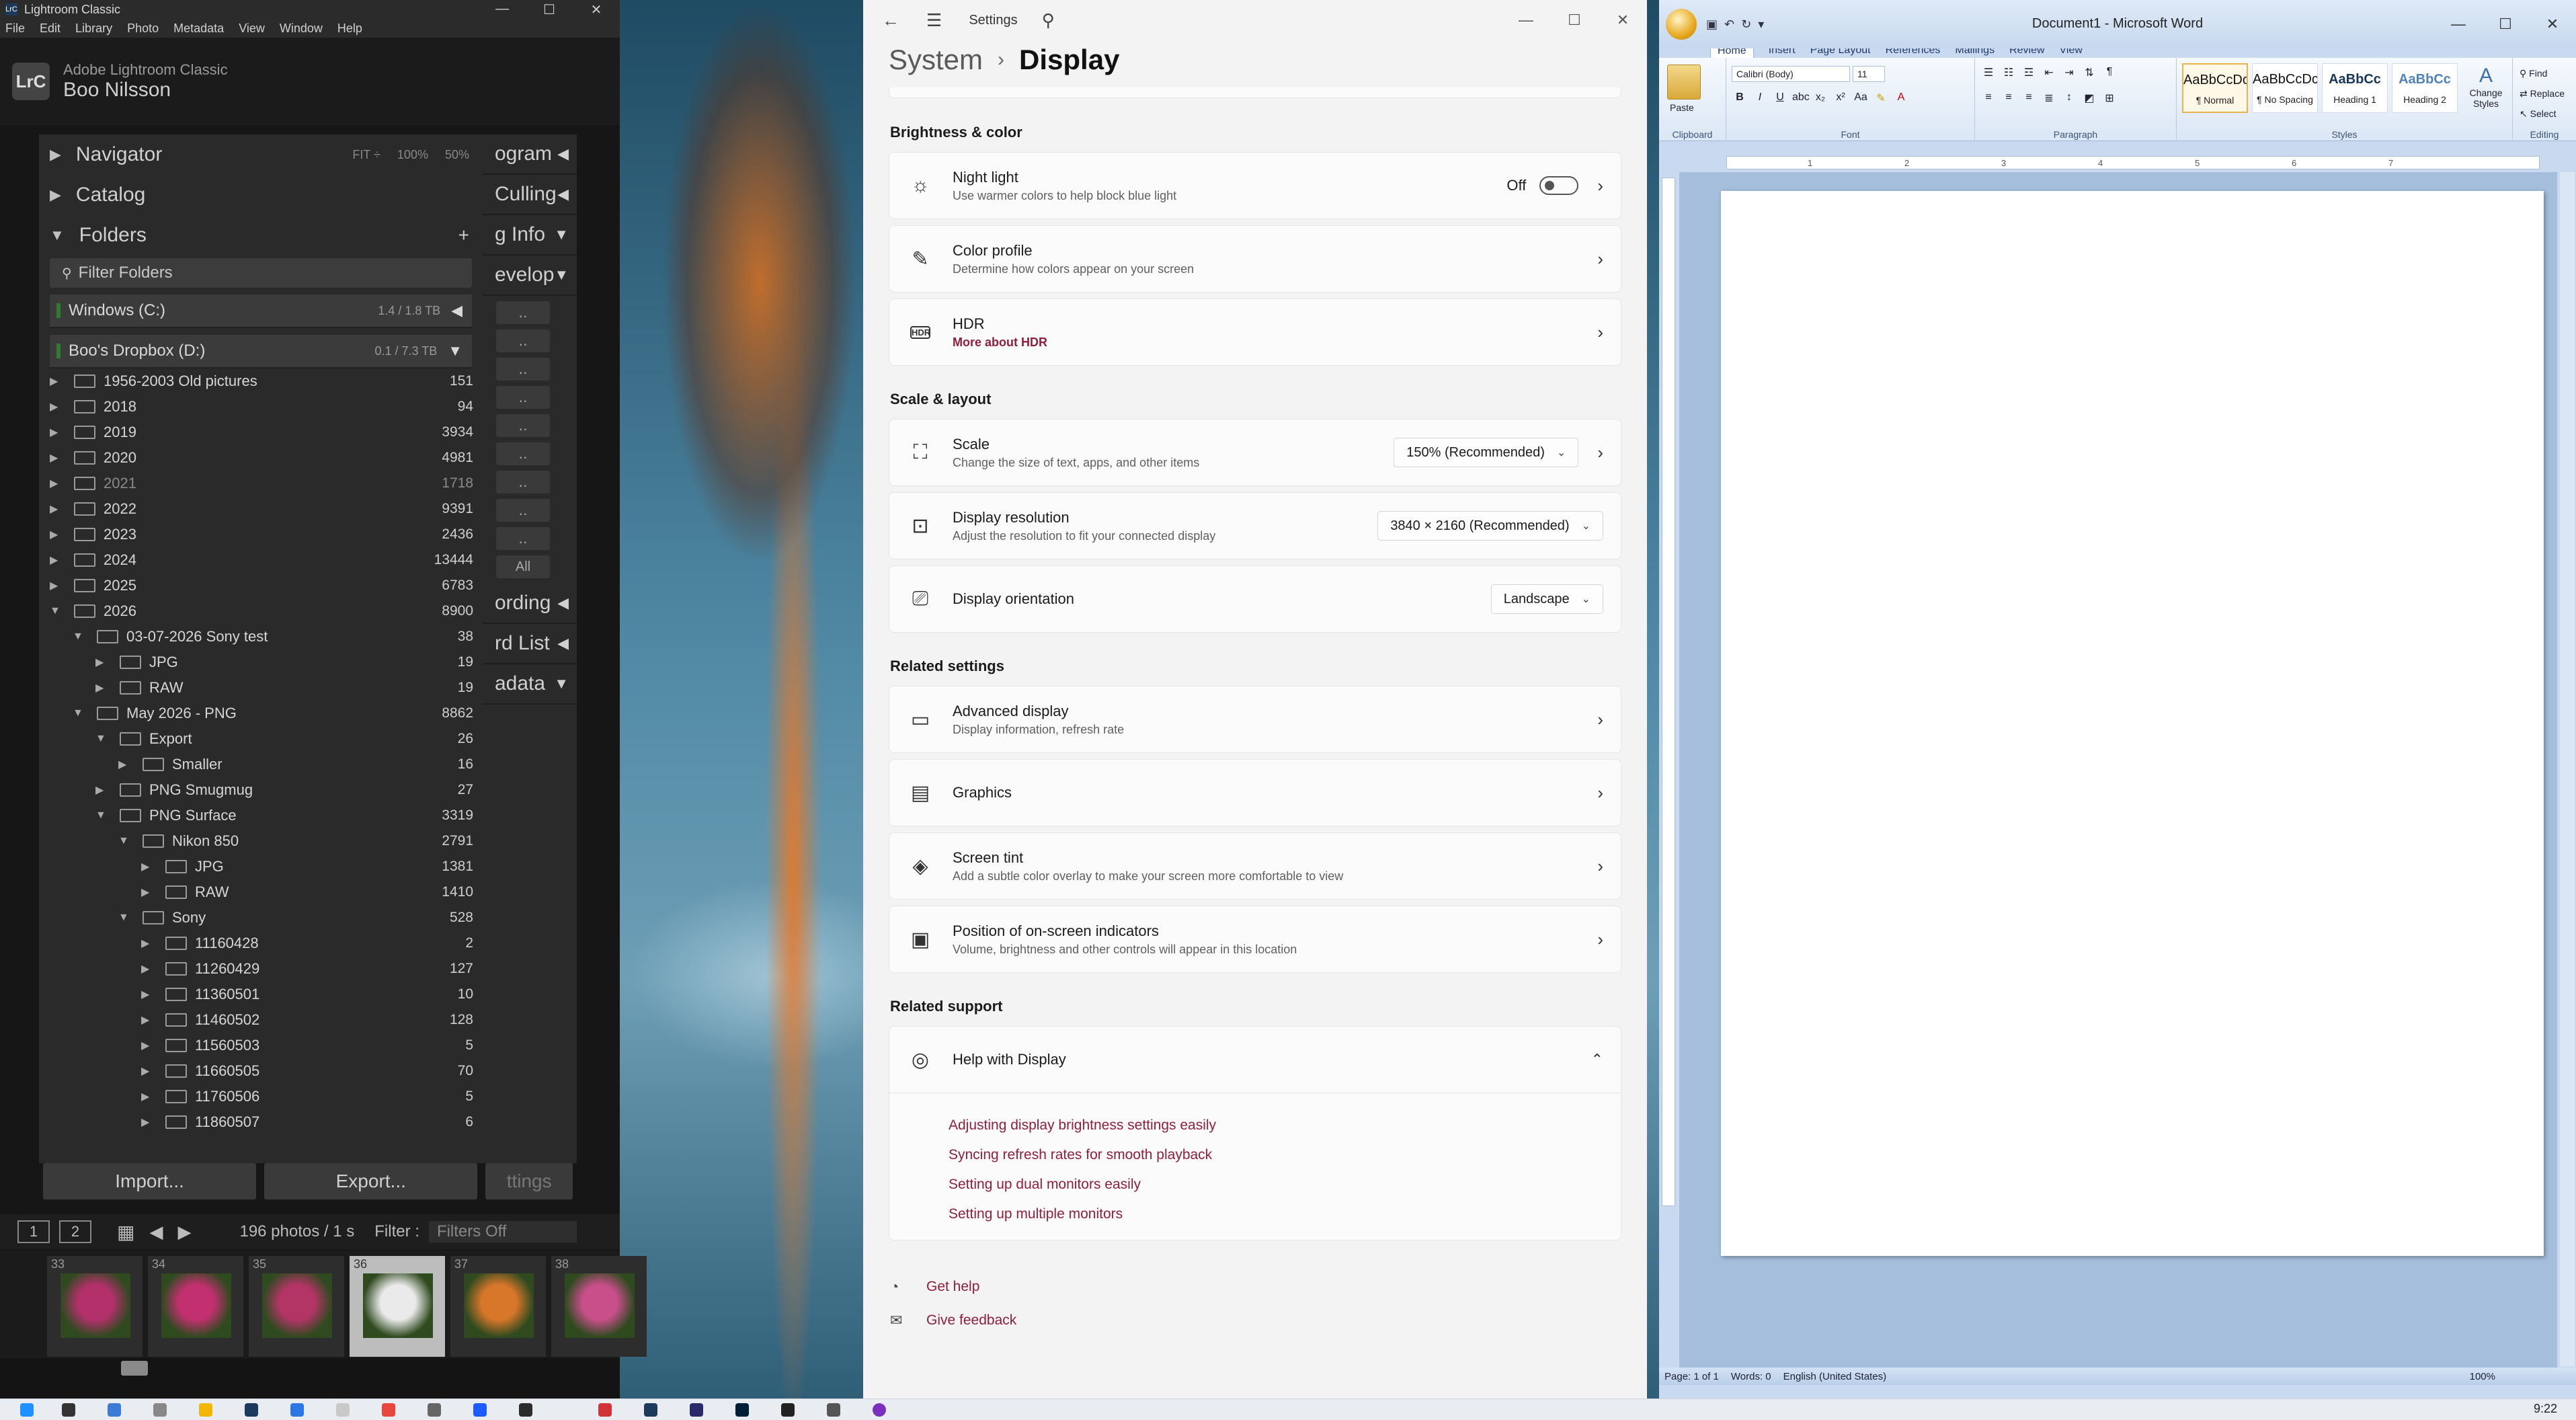 The image size is (2576, 1420). I want to click on volume-collapse-icon: ▼, so click(455, 351).